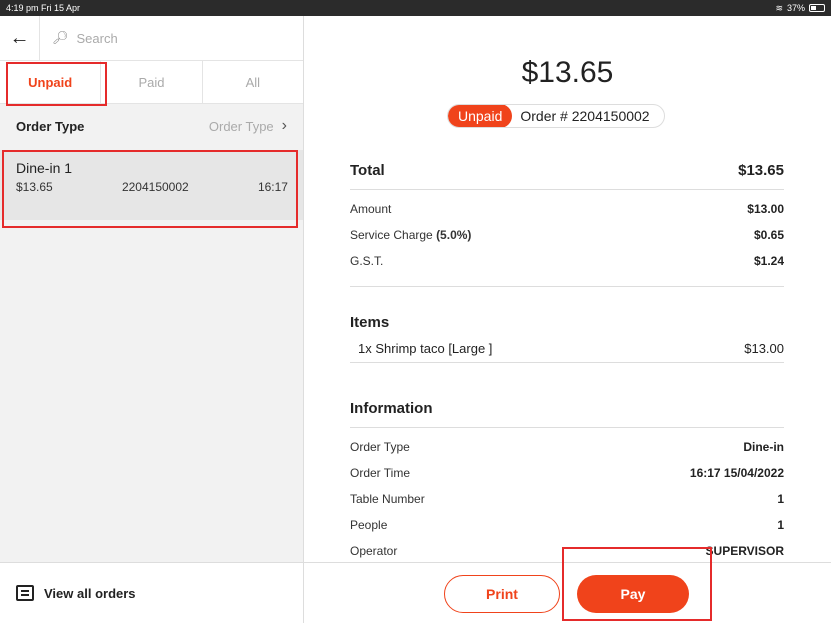 This screenshot has height=623, width=831. What do you see at coordinates (370, 322) in the screenshot?
I see `items-title: Items` at bounding box center [370, 322].